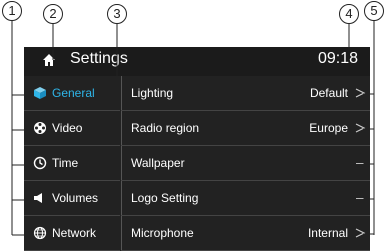 Image resolution: width=384 pixels, height=251 pixels. What do you see at coordinates (152, 93) in the screenshot?
I see `setting-label: Lighting` at bounding box center [152, 93].